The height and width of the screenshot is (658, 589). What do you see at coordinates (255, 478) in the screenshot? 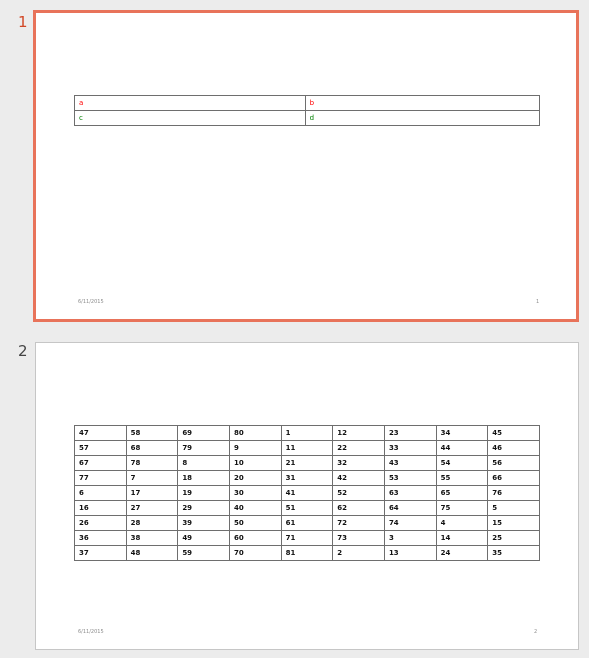
I see `table-cell: 20` at bounding box center [255, 478].